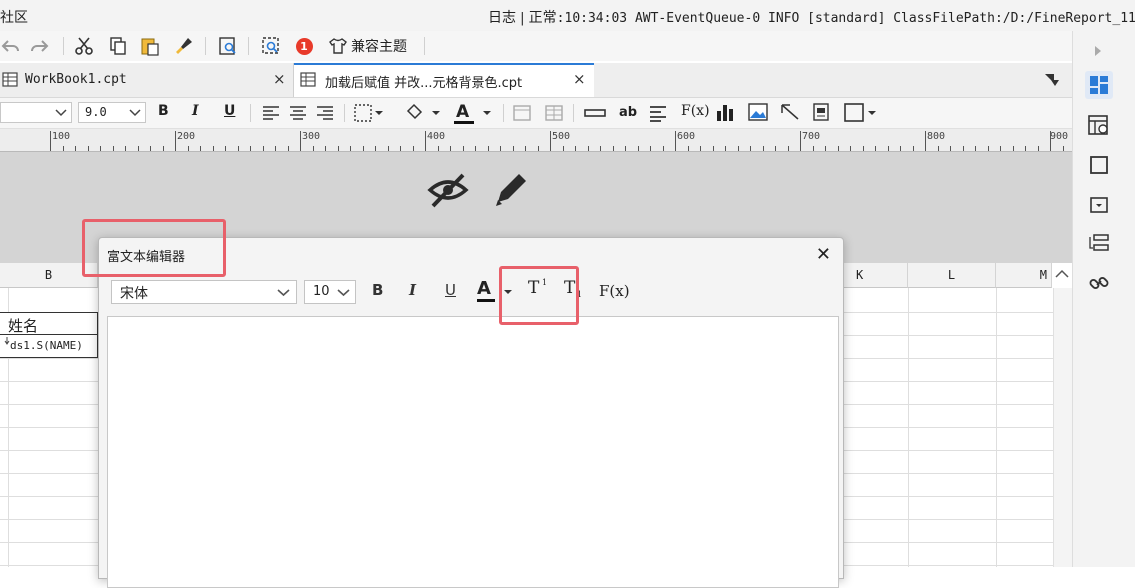 The width and height of the screenshot is (1135, 588). What do you see at coordinates (118, 46) in the screenshot?
I see `copy-icon` at bounding box center [118, 46].